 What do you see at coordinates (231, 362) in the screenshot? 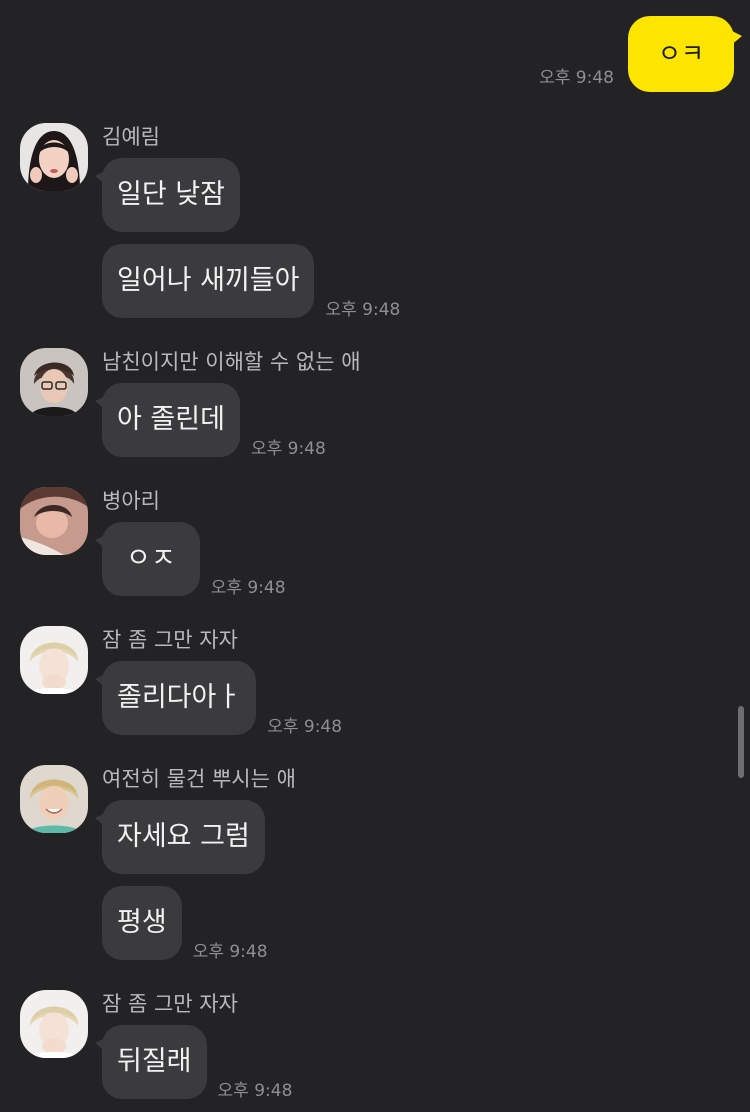
I see `sender-name: 남친이지만 이해할 수 없는 애` at bounding box center [231, 362].